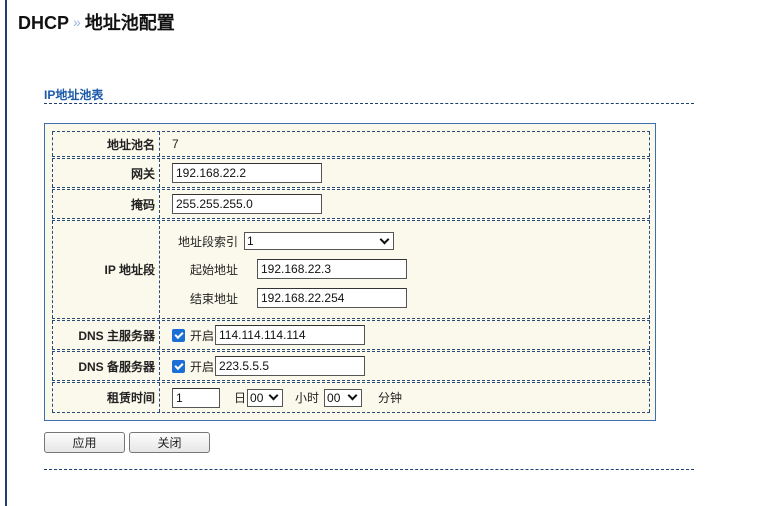  I want to click on lease-time-label: 租赁时间, so click(106, 397).